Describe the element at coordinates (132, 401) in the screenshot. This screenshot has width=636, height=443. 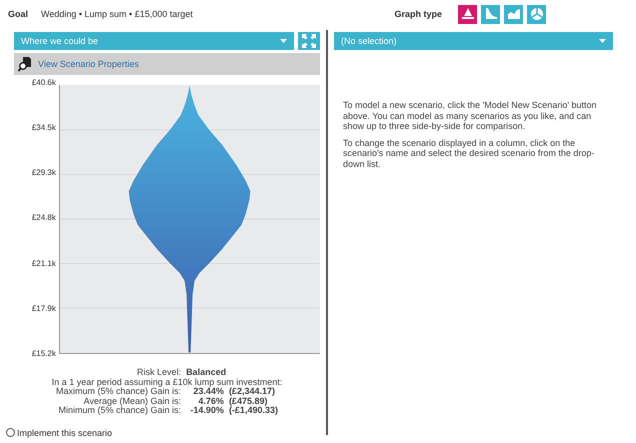
I see `gain-label: Average (Mean) Gain is:` at that location.